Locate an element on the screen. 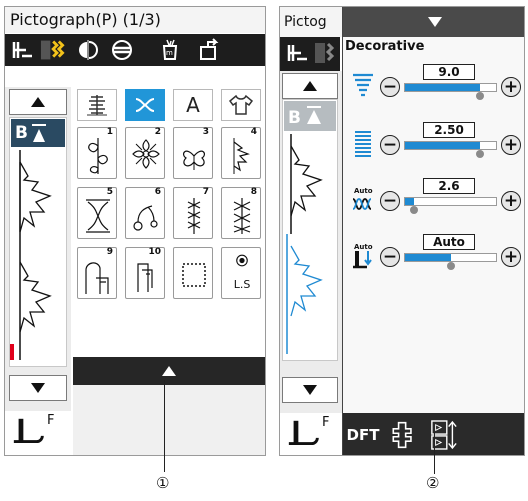  stitch-cell: 3 is located at coordinates (193, 153).